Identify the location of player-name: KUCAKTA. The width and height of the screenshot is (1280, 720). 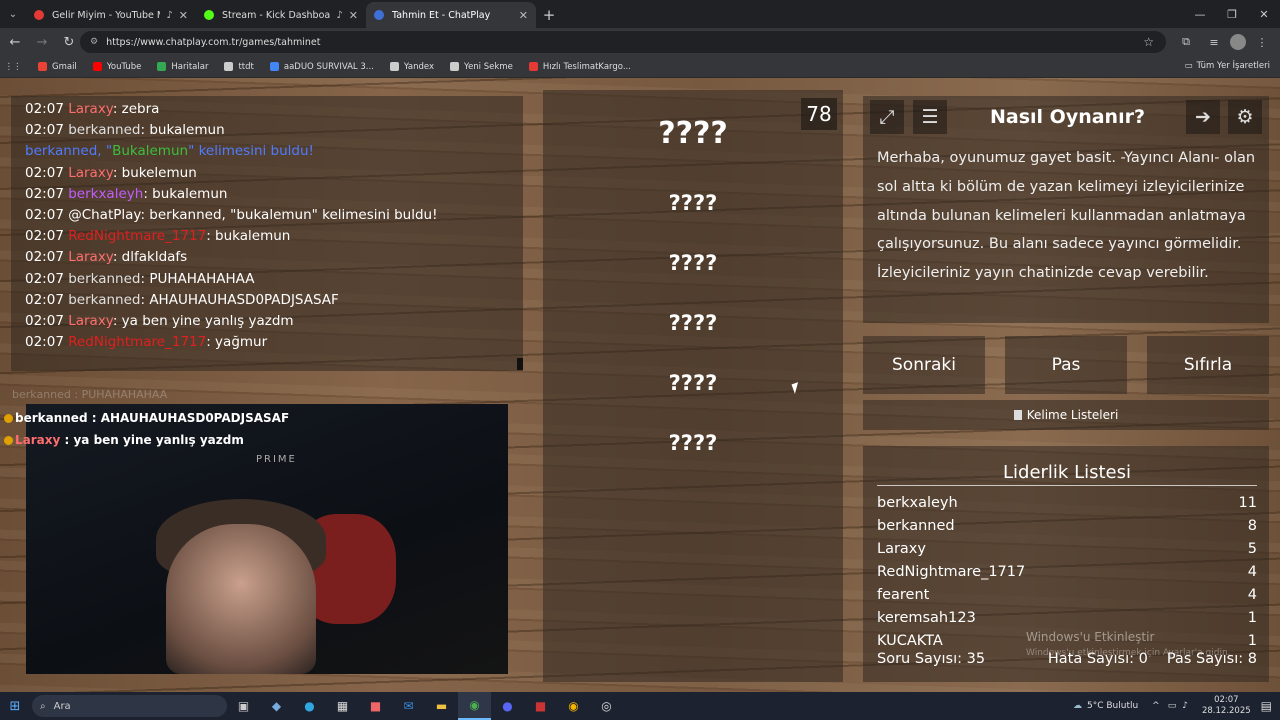
(910, 640).